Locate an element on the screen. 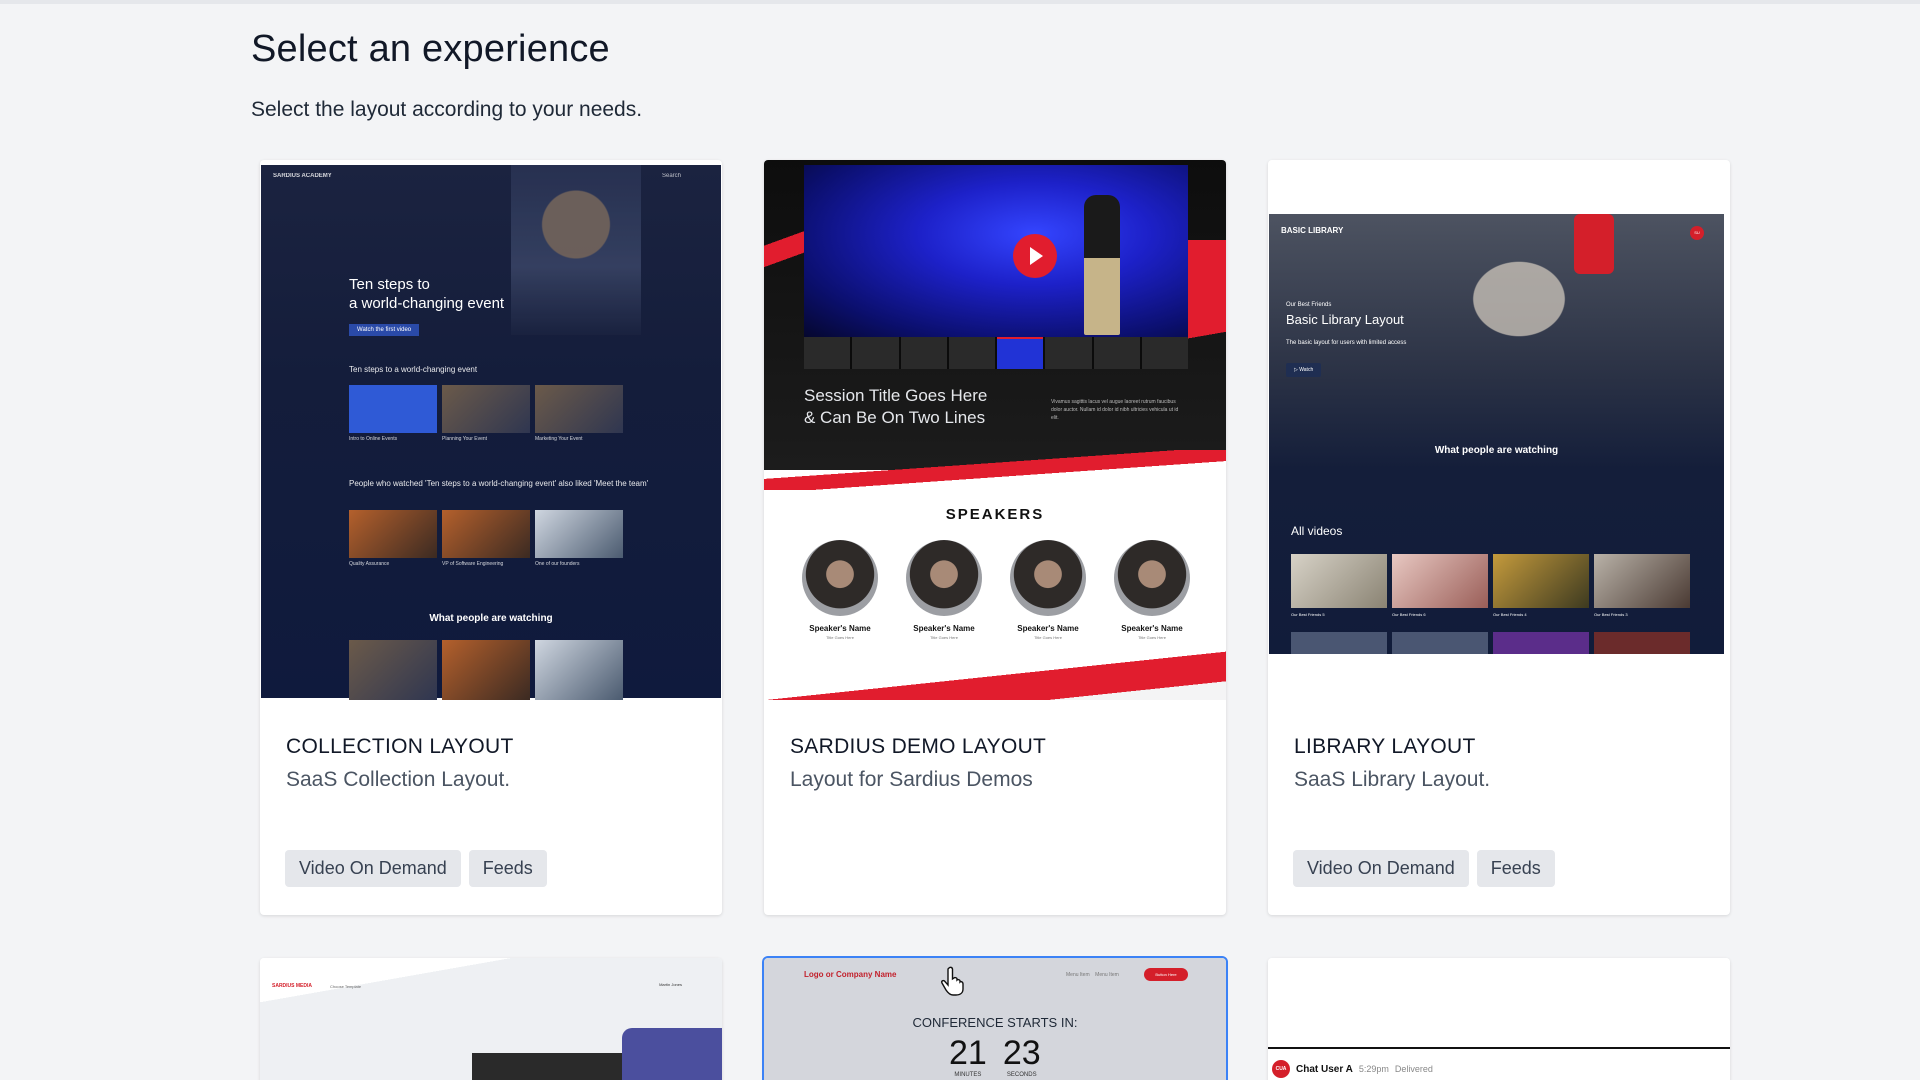 The image size is (1920, 1080). preview-tile: Our Best Friends 6 is located at coordinates (1440, 585).